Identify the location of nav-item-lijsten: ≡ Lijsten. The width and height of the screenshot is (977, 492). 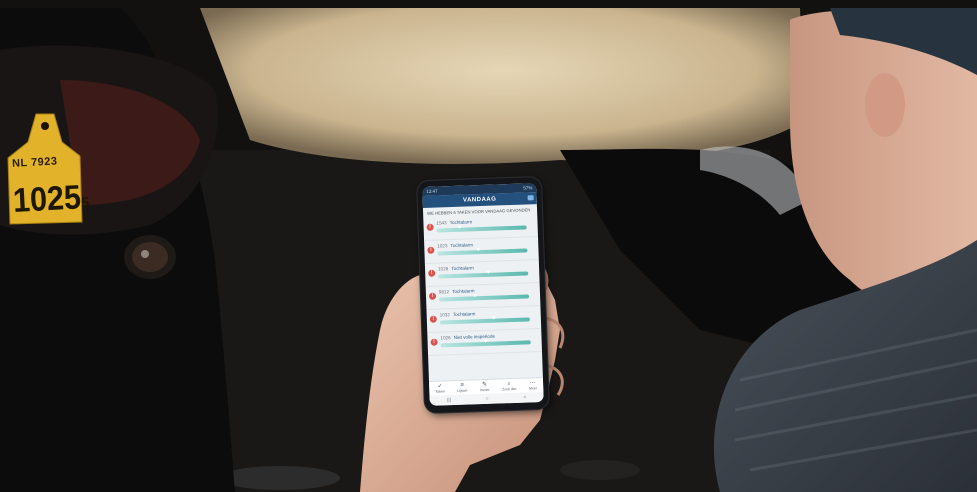
(462, 388).